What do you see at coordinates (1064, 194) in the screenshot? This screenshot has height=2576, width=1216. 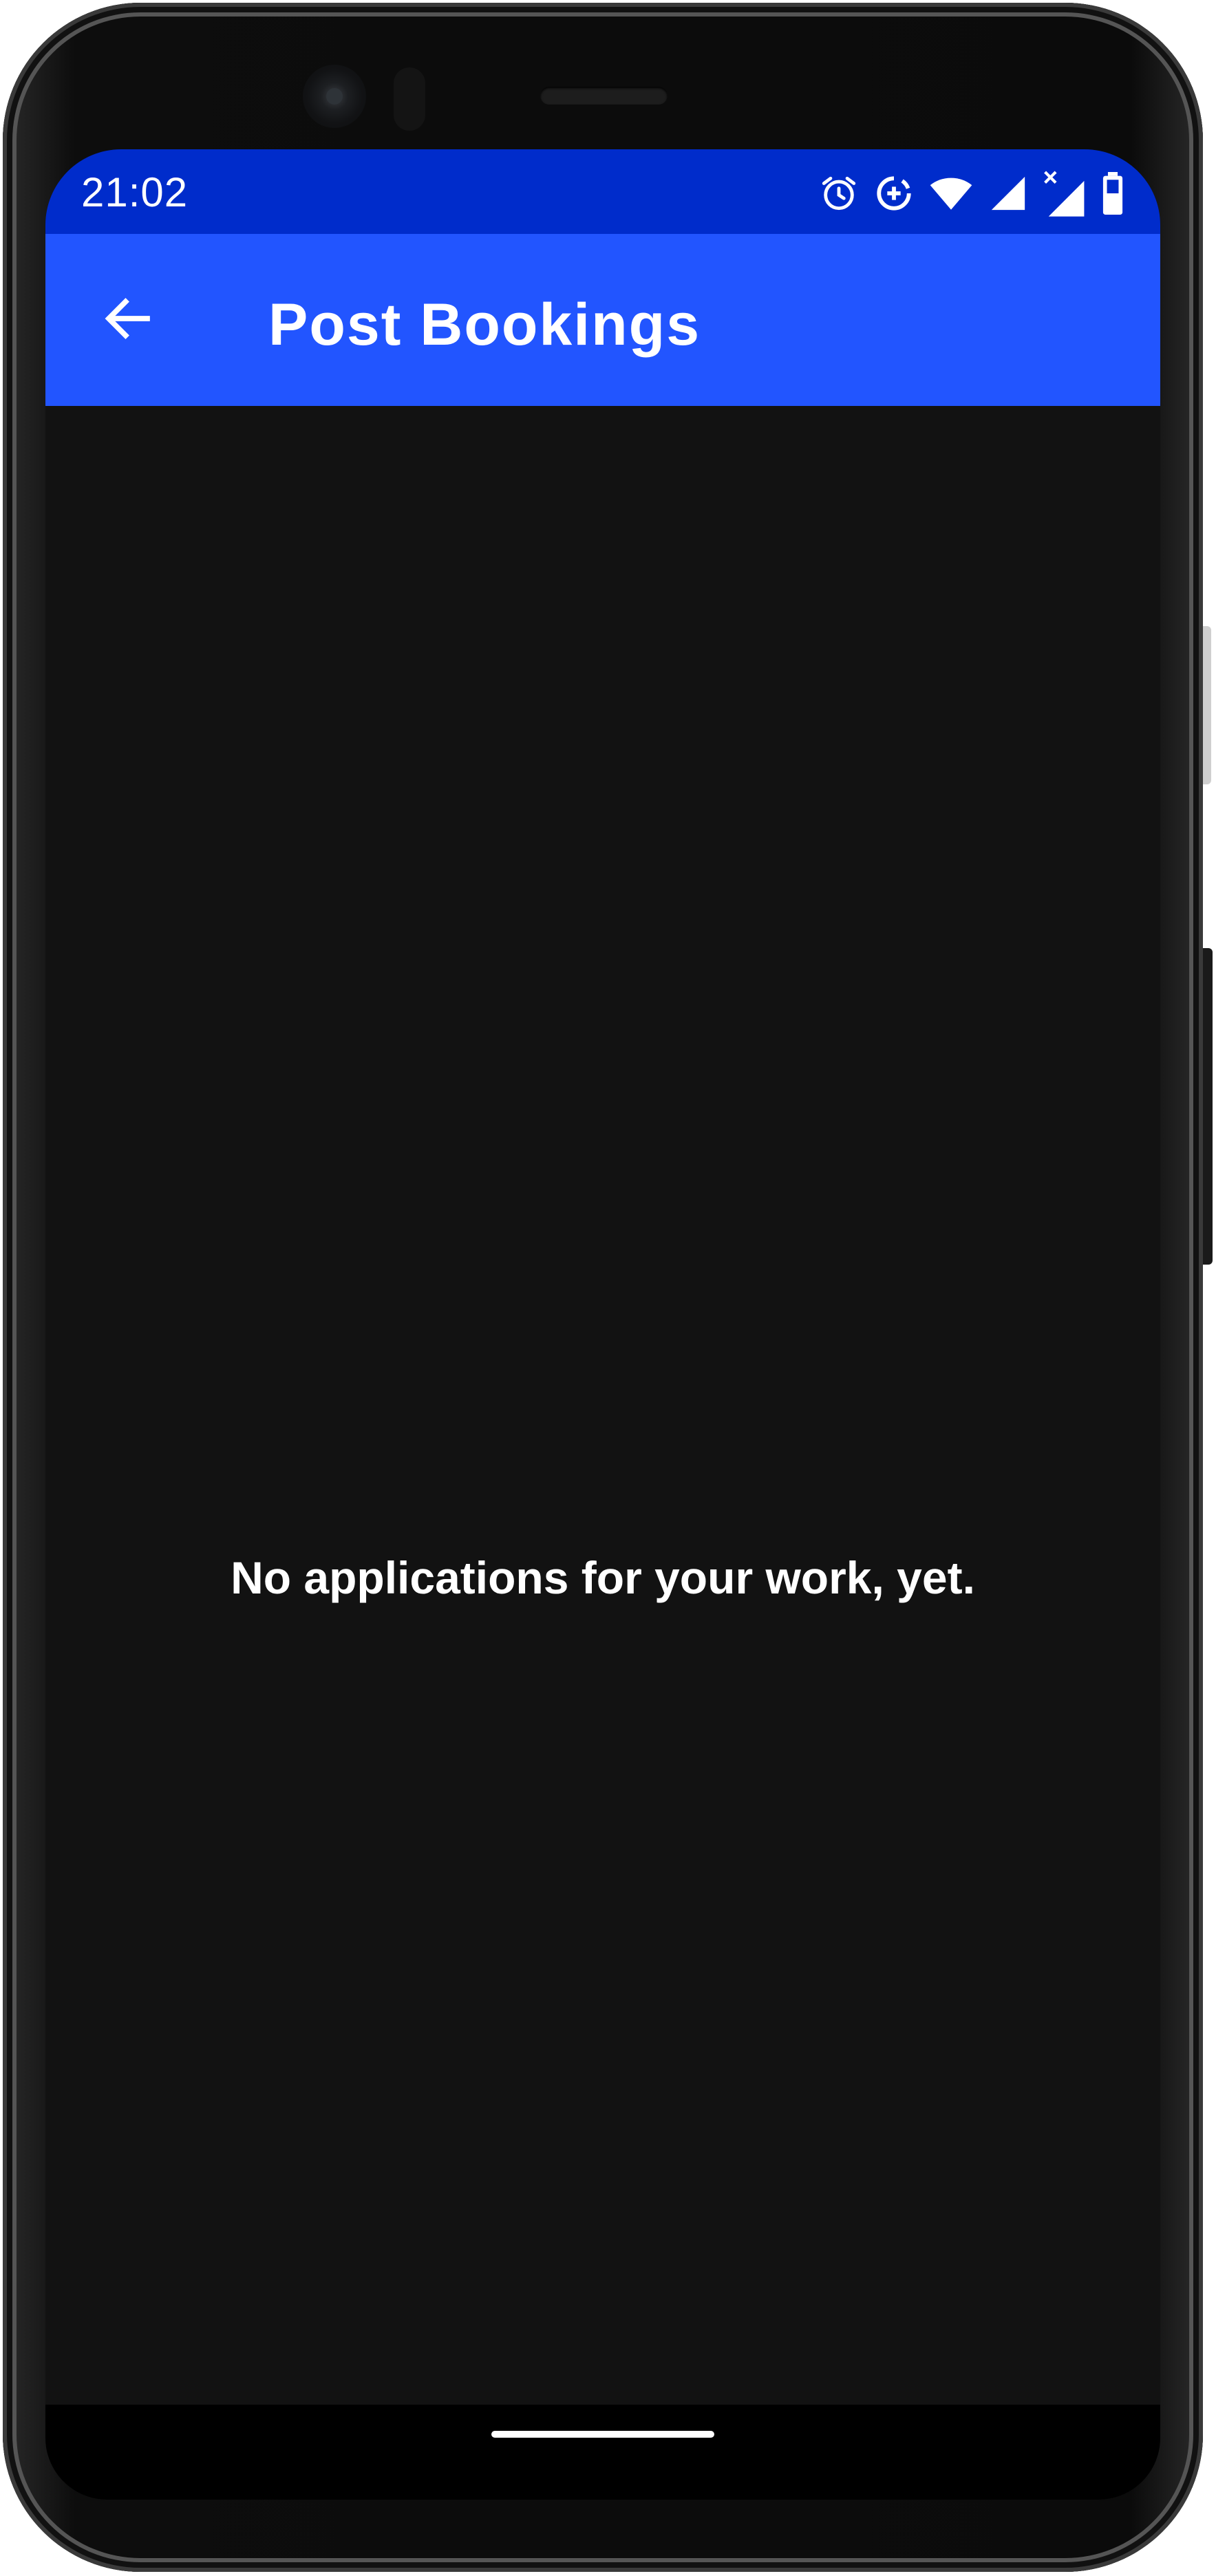 I see `signal-no-data-icon` at bounding box center [1064, 194].